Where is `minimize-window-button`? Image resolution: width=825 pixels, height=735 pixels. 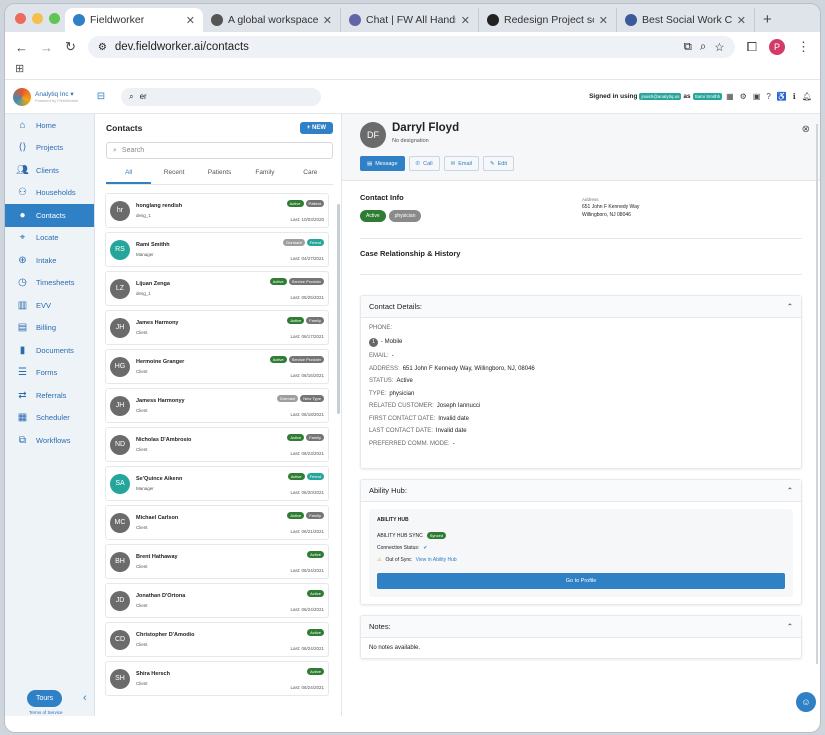 minimize-window-button is located at coordinates (37, 18).